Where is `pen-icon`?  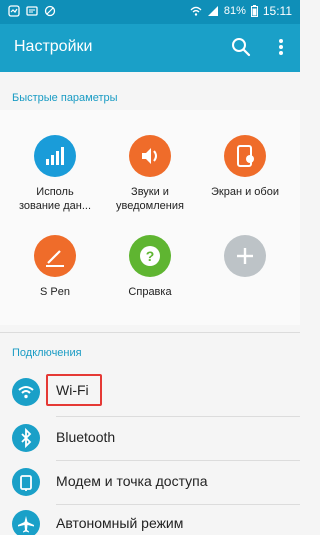 pen-icon is located at coordinates (55, 256).